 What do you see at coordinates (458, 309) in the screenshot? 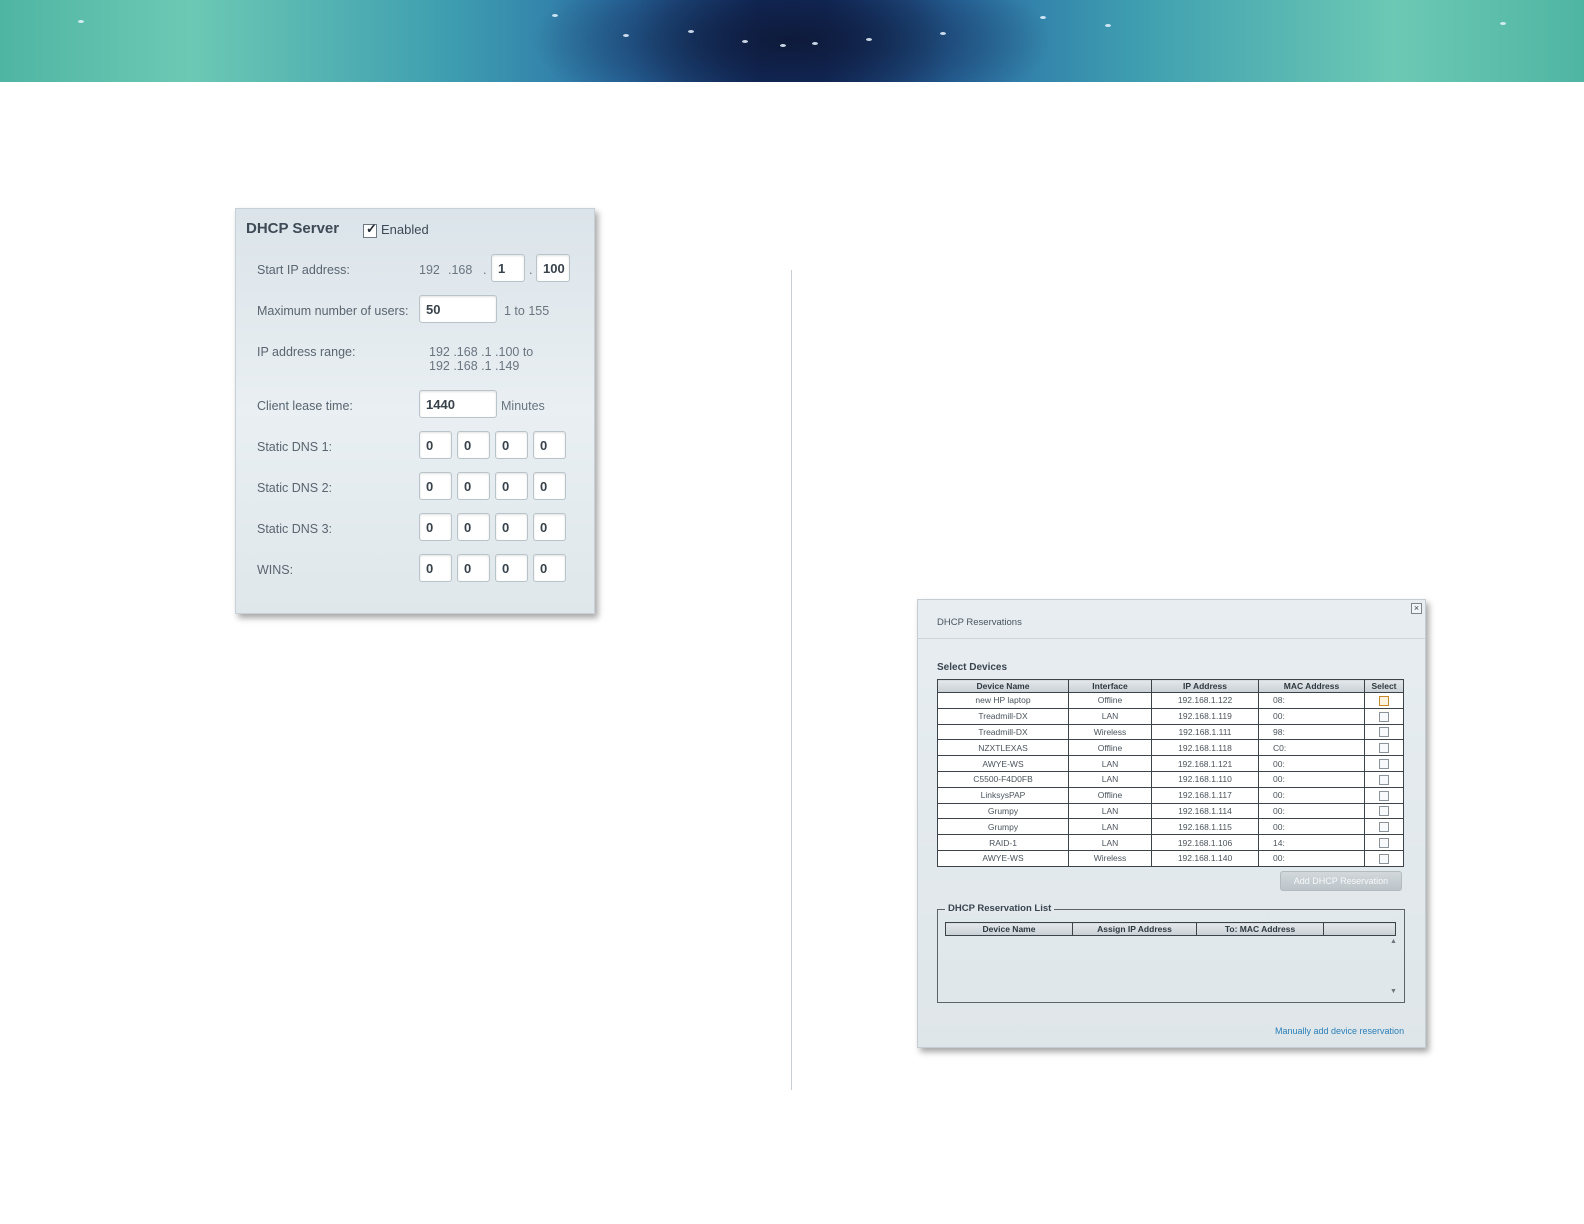
I see `max-users-input: 50` at bounding box center [458, 309].